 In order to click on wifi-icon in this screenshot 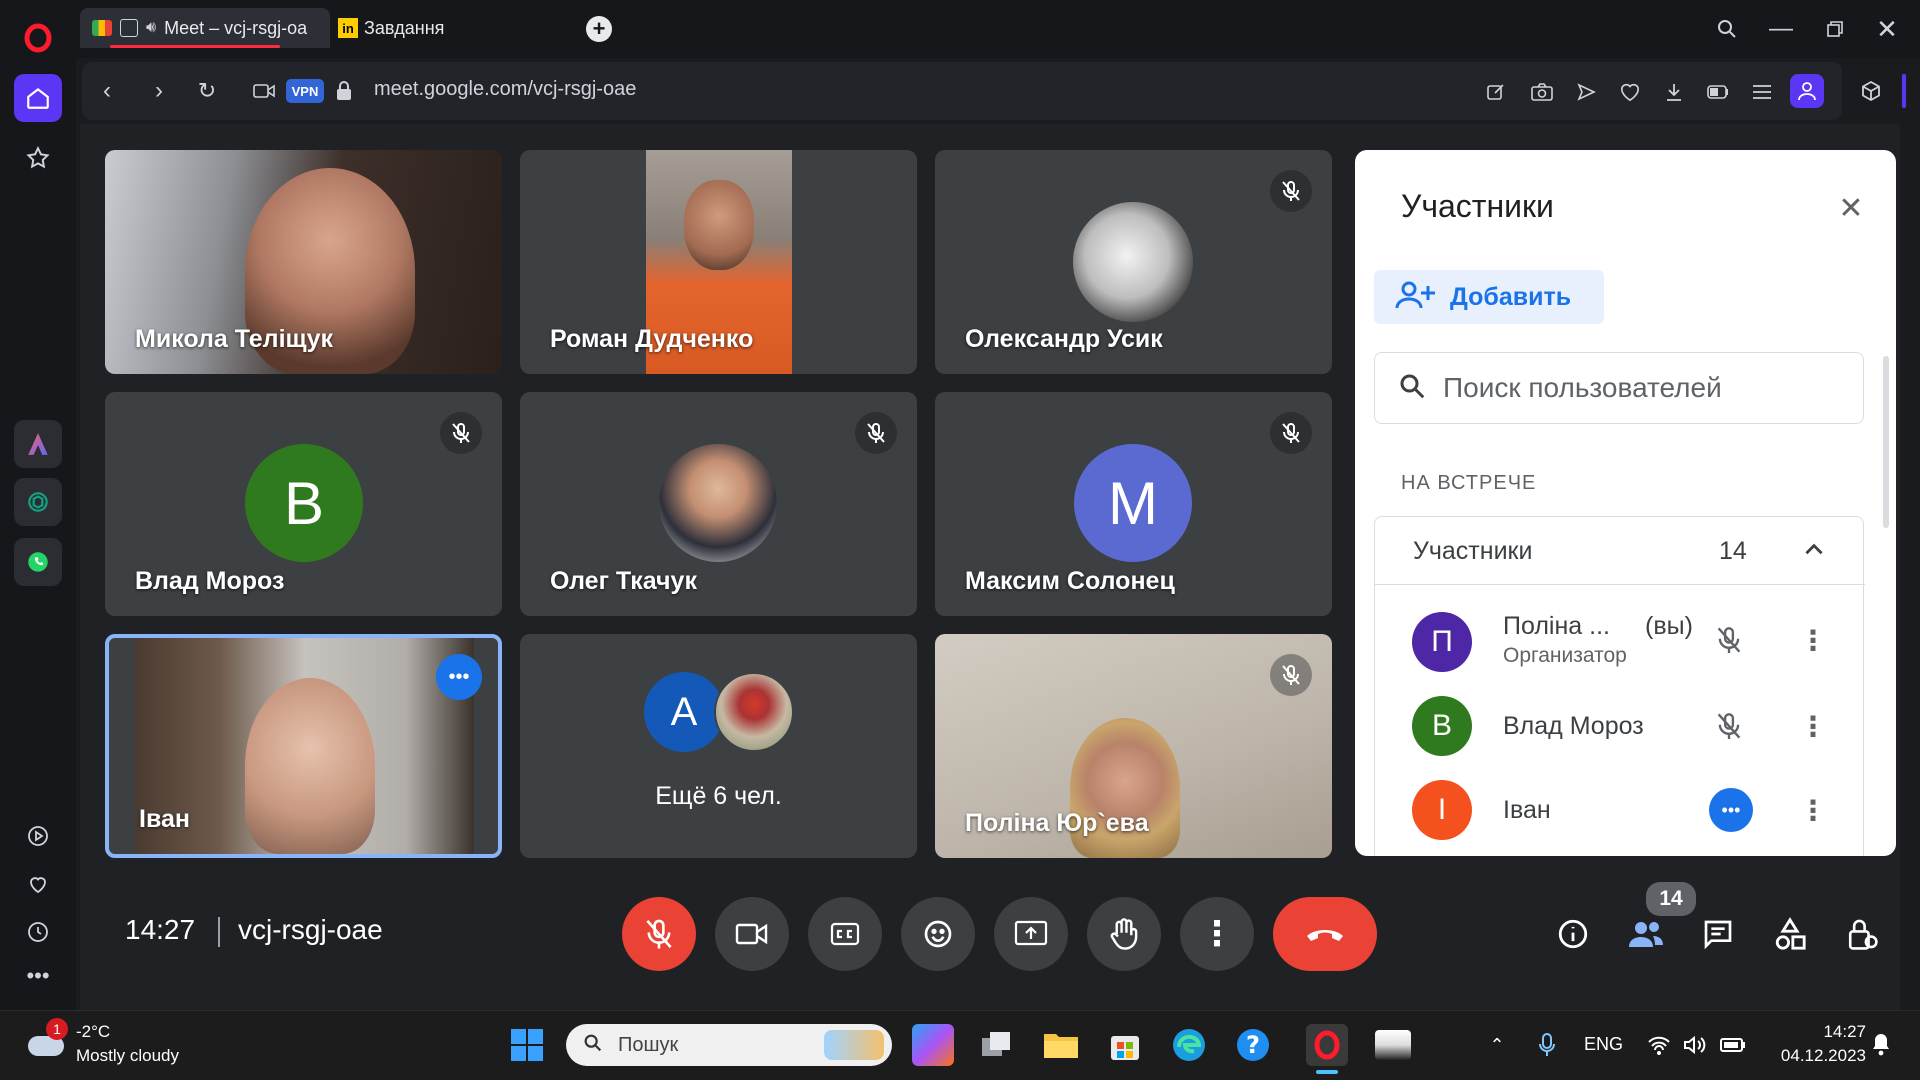, I will do `click(1659, 1045)`.